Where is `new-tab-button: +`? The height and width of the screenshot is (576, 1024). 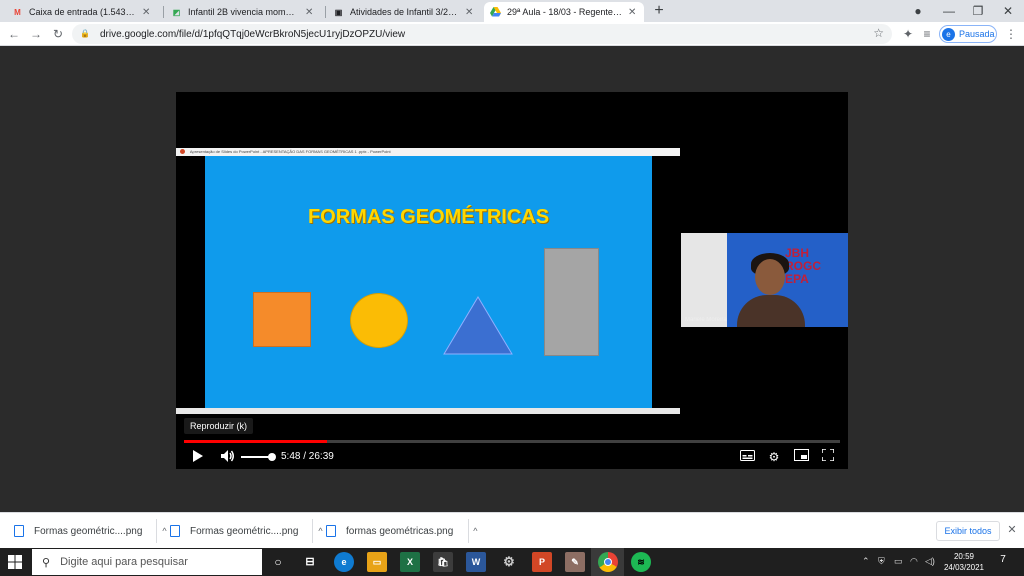
new-tab-button: + is located at coordinates (659, 11).